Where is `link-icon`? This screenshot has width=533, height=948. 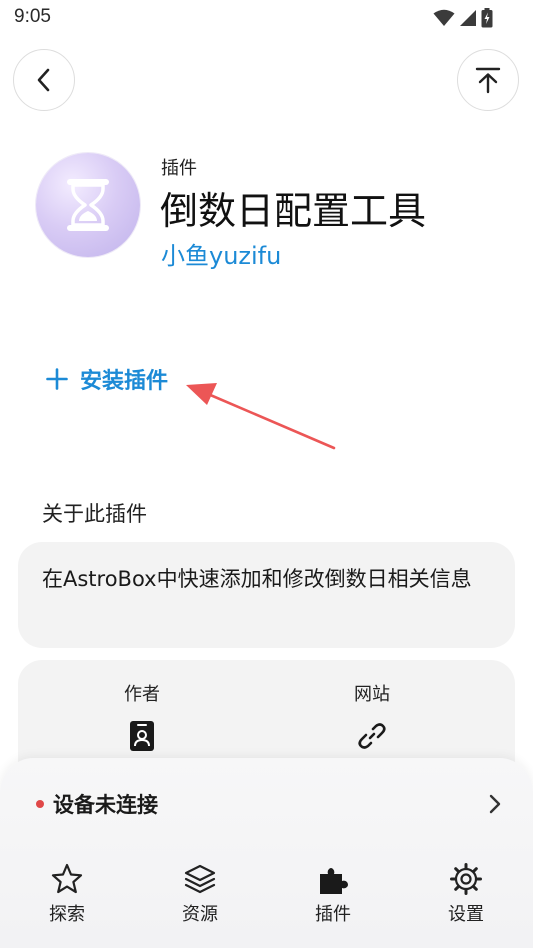
link-icon is located at coordinates (372, 736).